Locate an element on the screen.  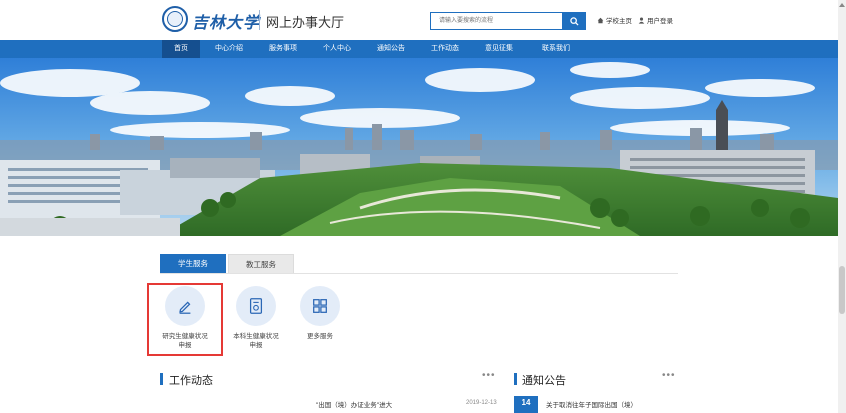
logo-divider is located at coordinates (259, 20).